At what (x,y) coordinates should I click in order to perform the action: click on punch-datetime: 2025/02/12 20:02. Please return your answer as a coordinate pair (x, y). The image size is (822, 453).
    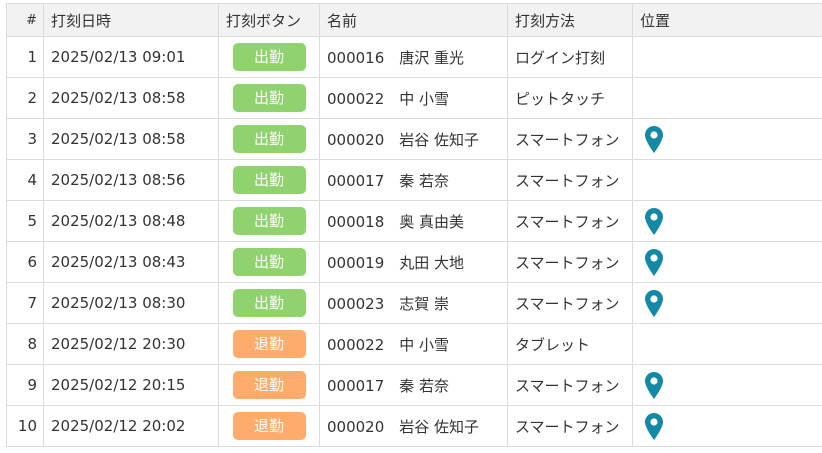
    Looking at the image, I should click on (131, 426).